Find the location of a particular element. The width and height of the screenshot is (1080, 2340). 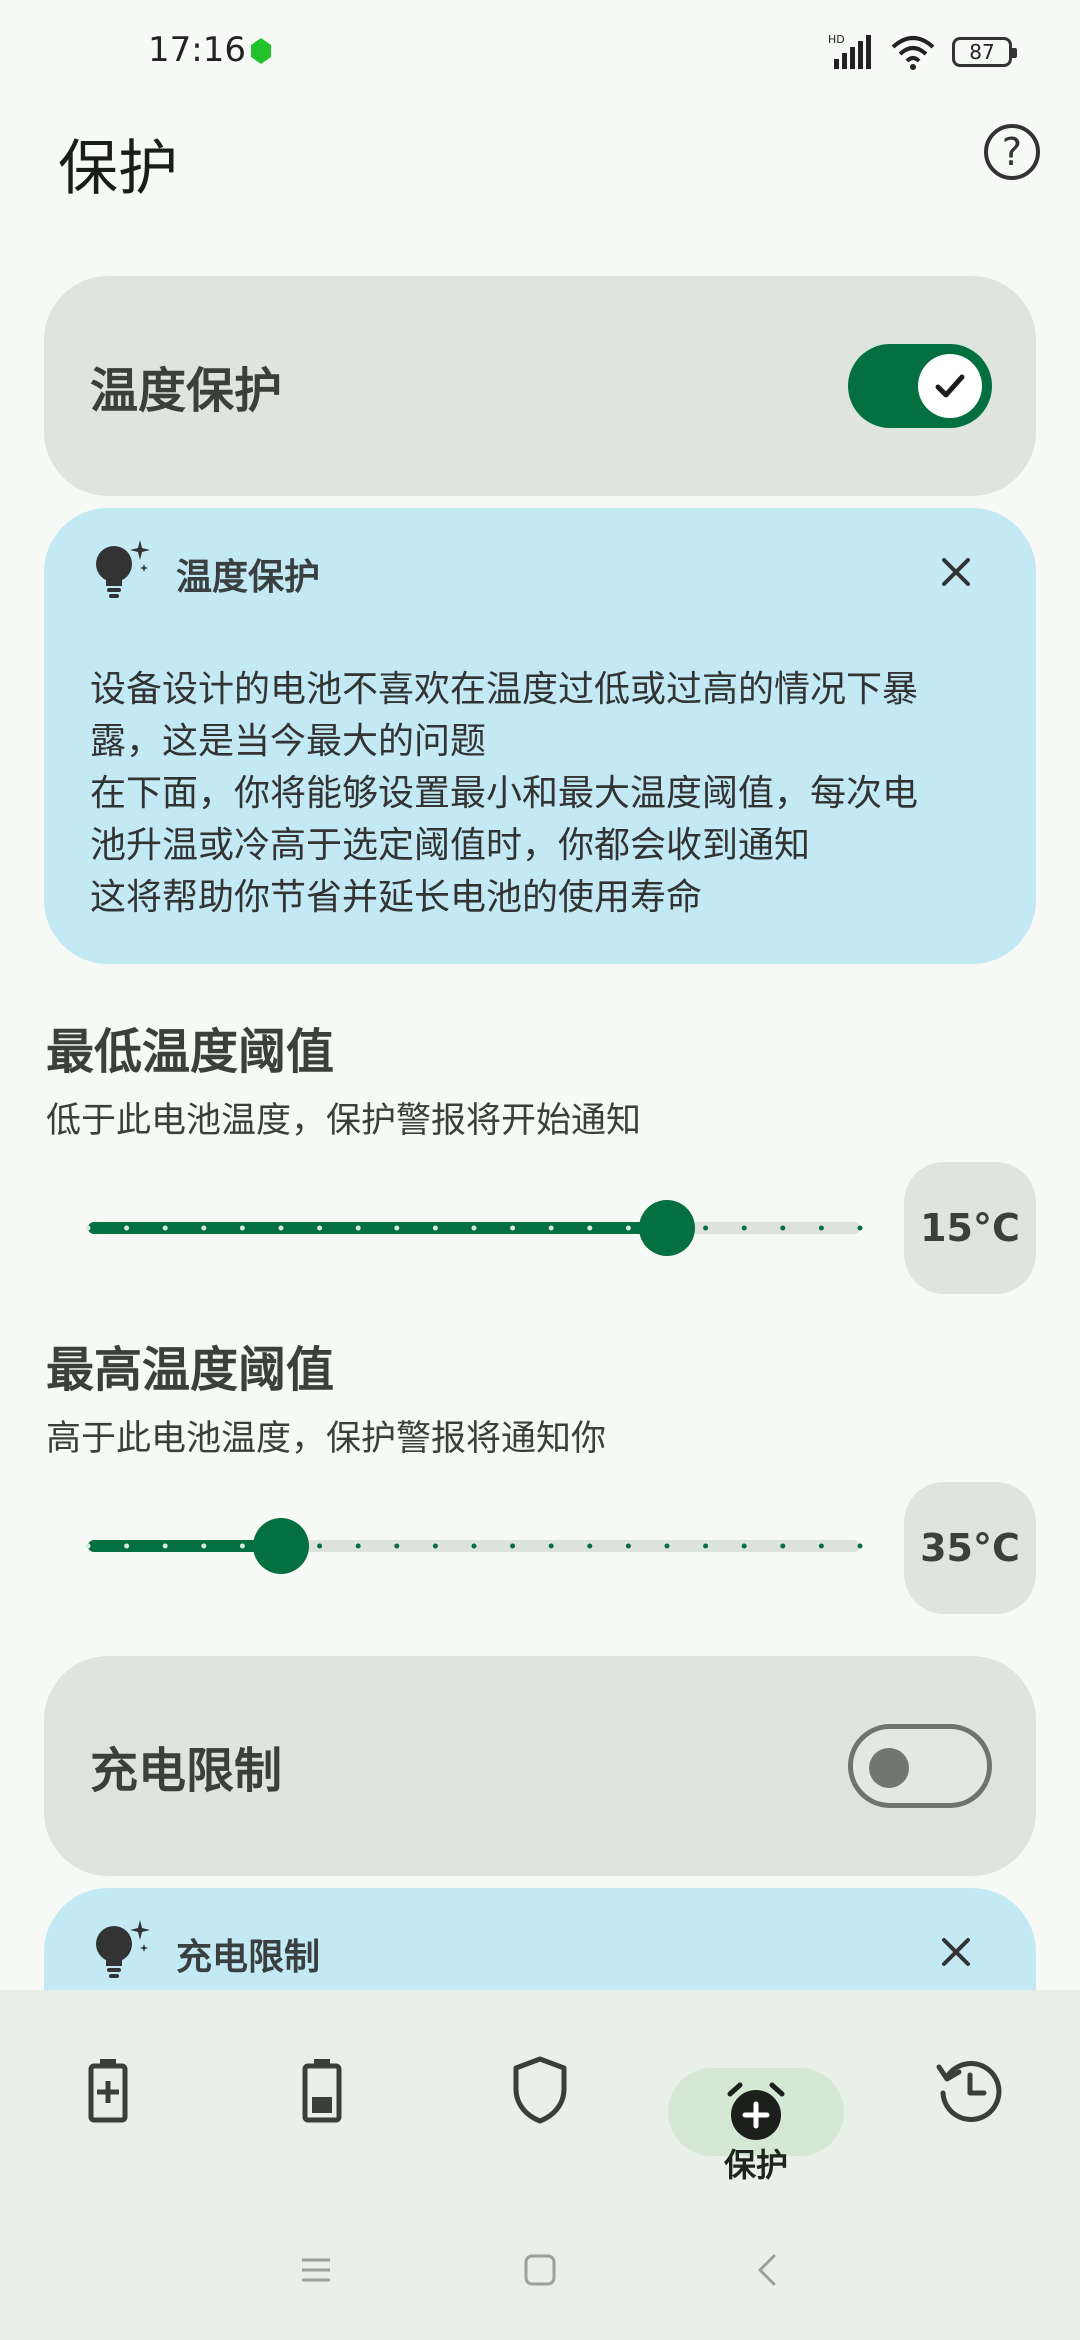

min-threshold-value: 15°C is located at coordinates (970, 1228).